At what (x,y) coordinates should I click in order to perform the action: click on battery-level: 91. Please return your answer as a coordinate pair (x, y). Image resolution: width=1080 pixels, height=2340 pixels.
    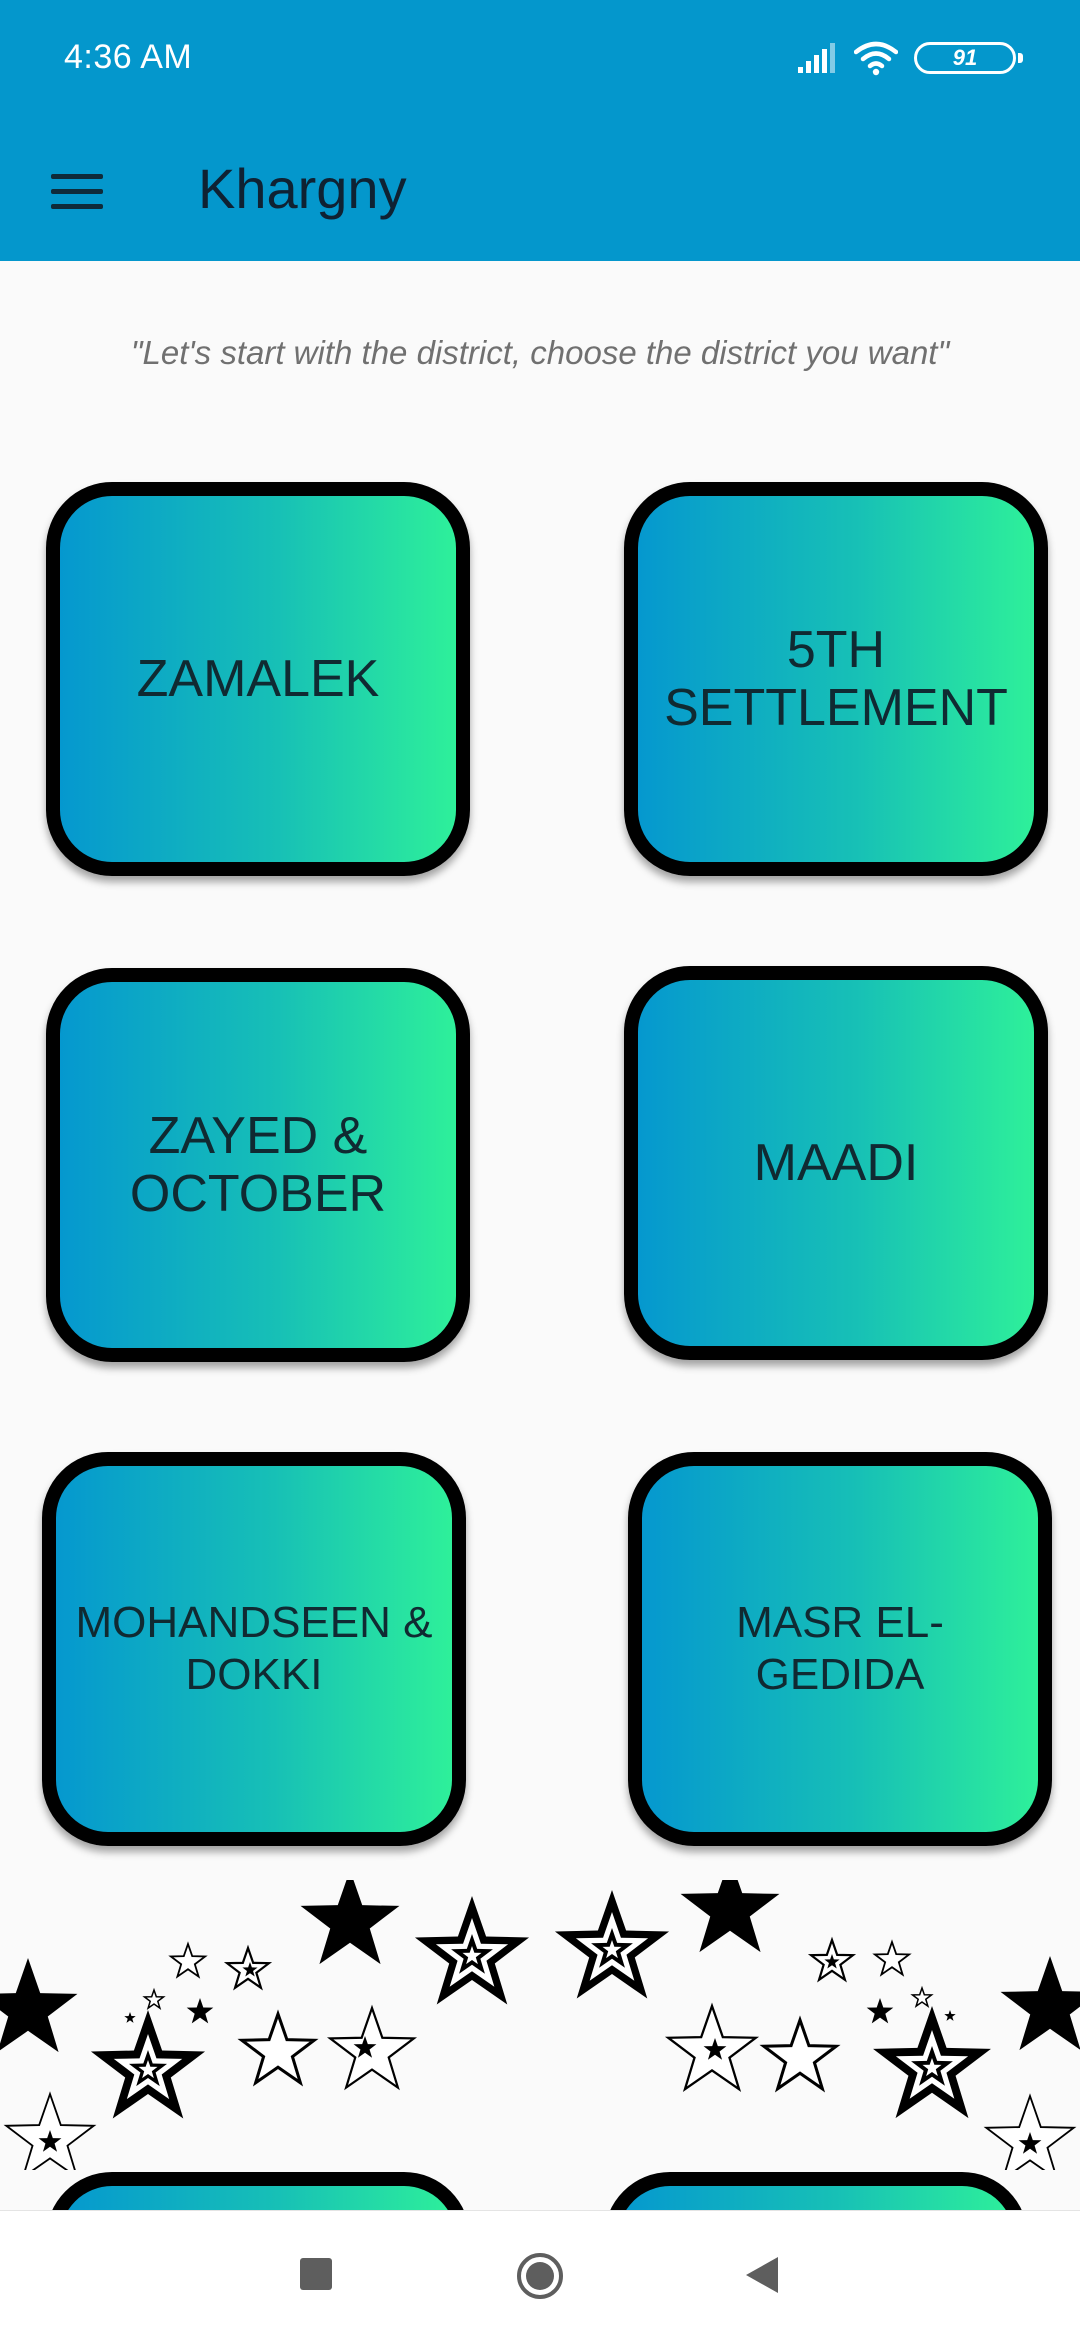
    Looking at the image, I should click on (965, 57).